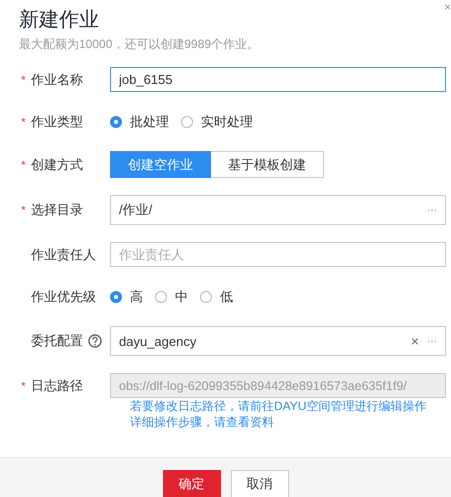 The width and height of the screenshot is (451, 497). I want to click on field-label: 作业优先级, so click(63, 297).